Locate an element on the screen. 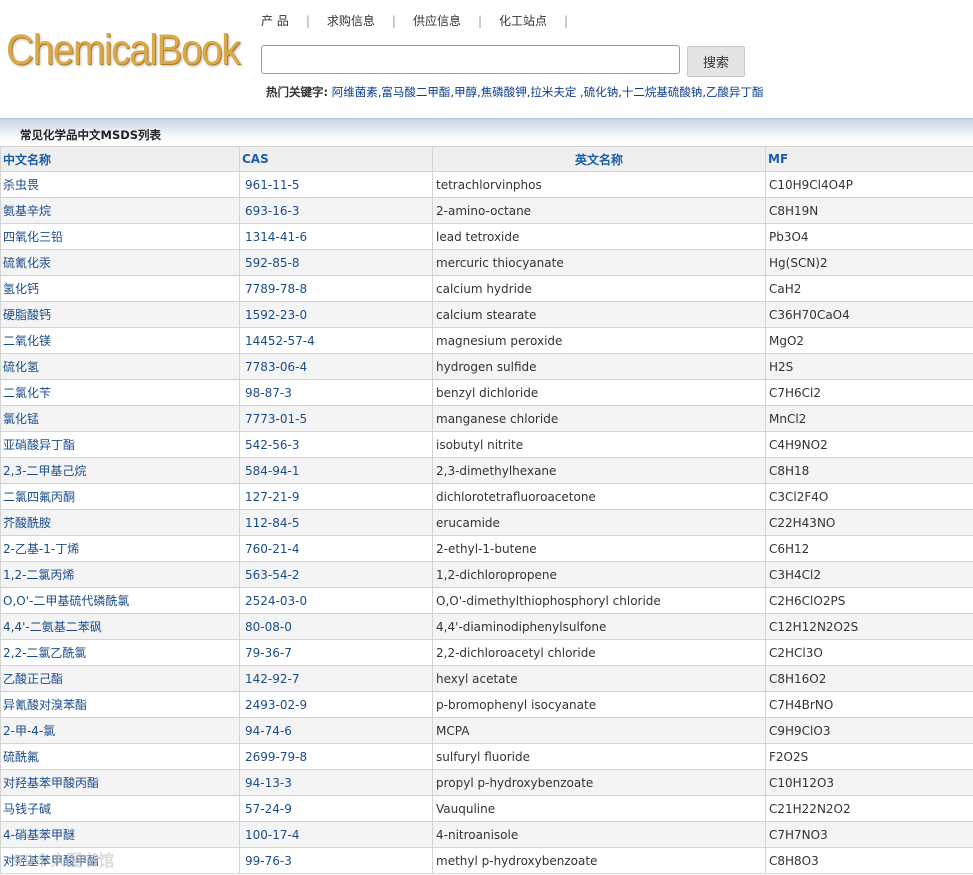  search-button: 搜索 is located at coordinates (716, 61).